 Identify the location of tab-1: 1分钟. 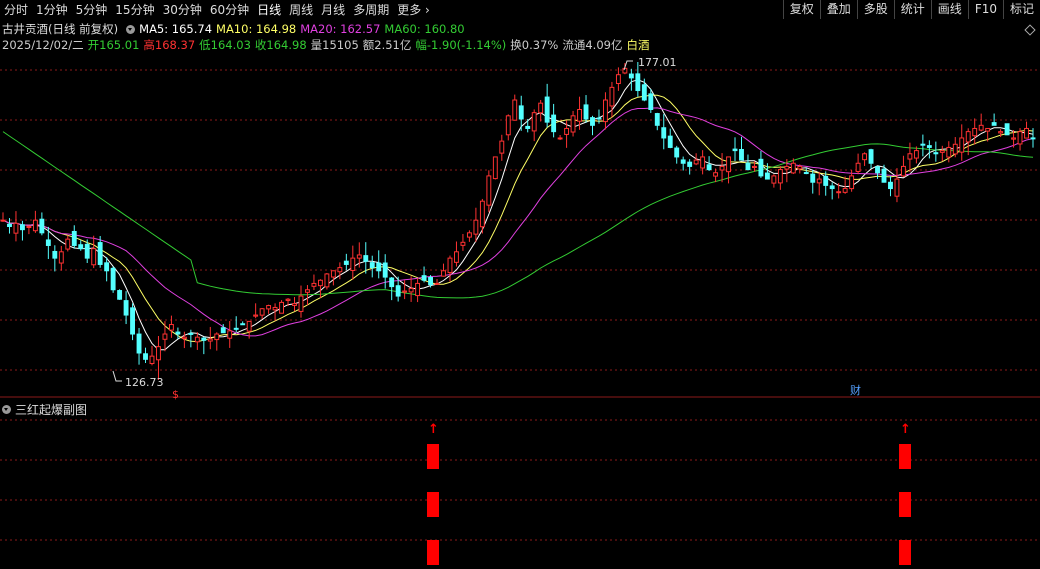
(52, 10).